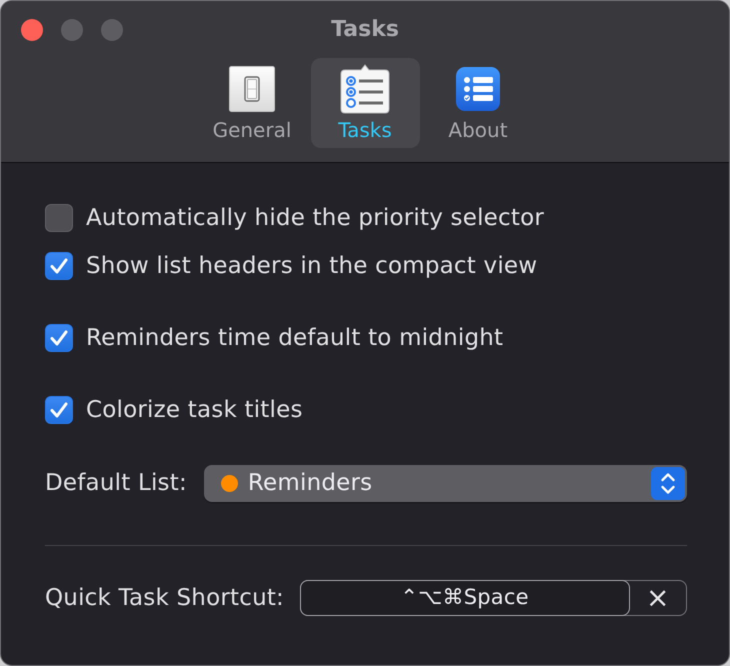  What do you see at coordinates (315, 218) in the screenshot?
I see `checkbox-label: Automatically hide the priority selector` at bounding box center [315, 218].